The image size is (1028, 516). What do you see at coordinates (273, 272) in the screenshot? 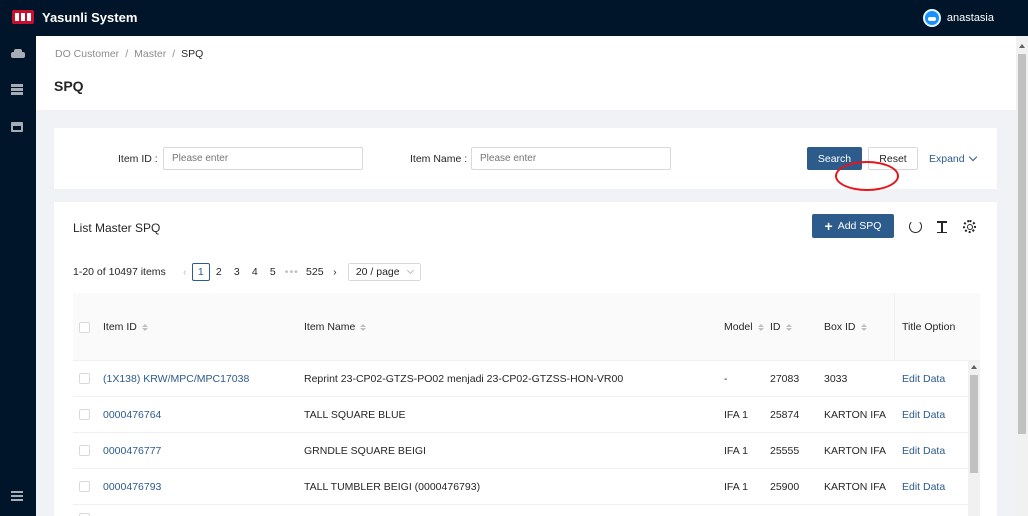
I see `page-5: 5` at bounding box center [273, 272].